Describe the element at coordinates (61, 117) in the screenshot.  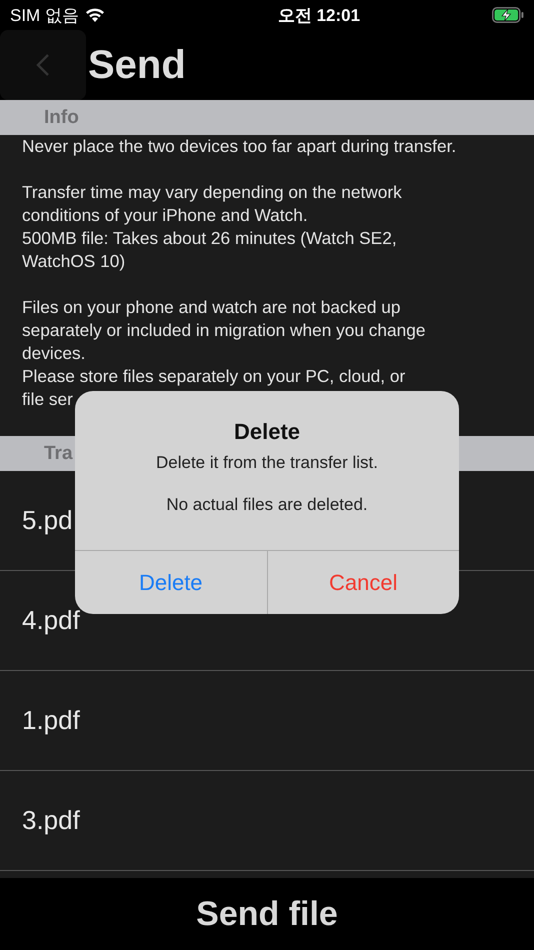
I see `section-title: Info` at that location.